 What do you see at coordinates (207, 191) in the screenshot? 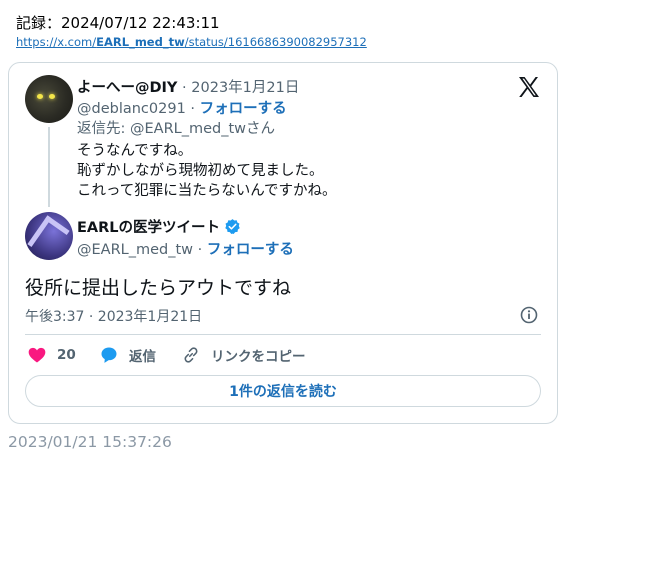
I see `reply-line: これって犯罪に当たらないんですかね。` at bounding box center [207, 191].